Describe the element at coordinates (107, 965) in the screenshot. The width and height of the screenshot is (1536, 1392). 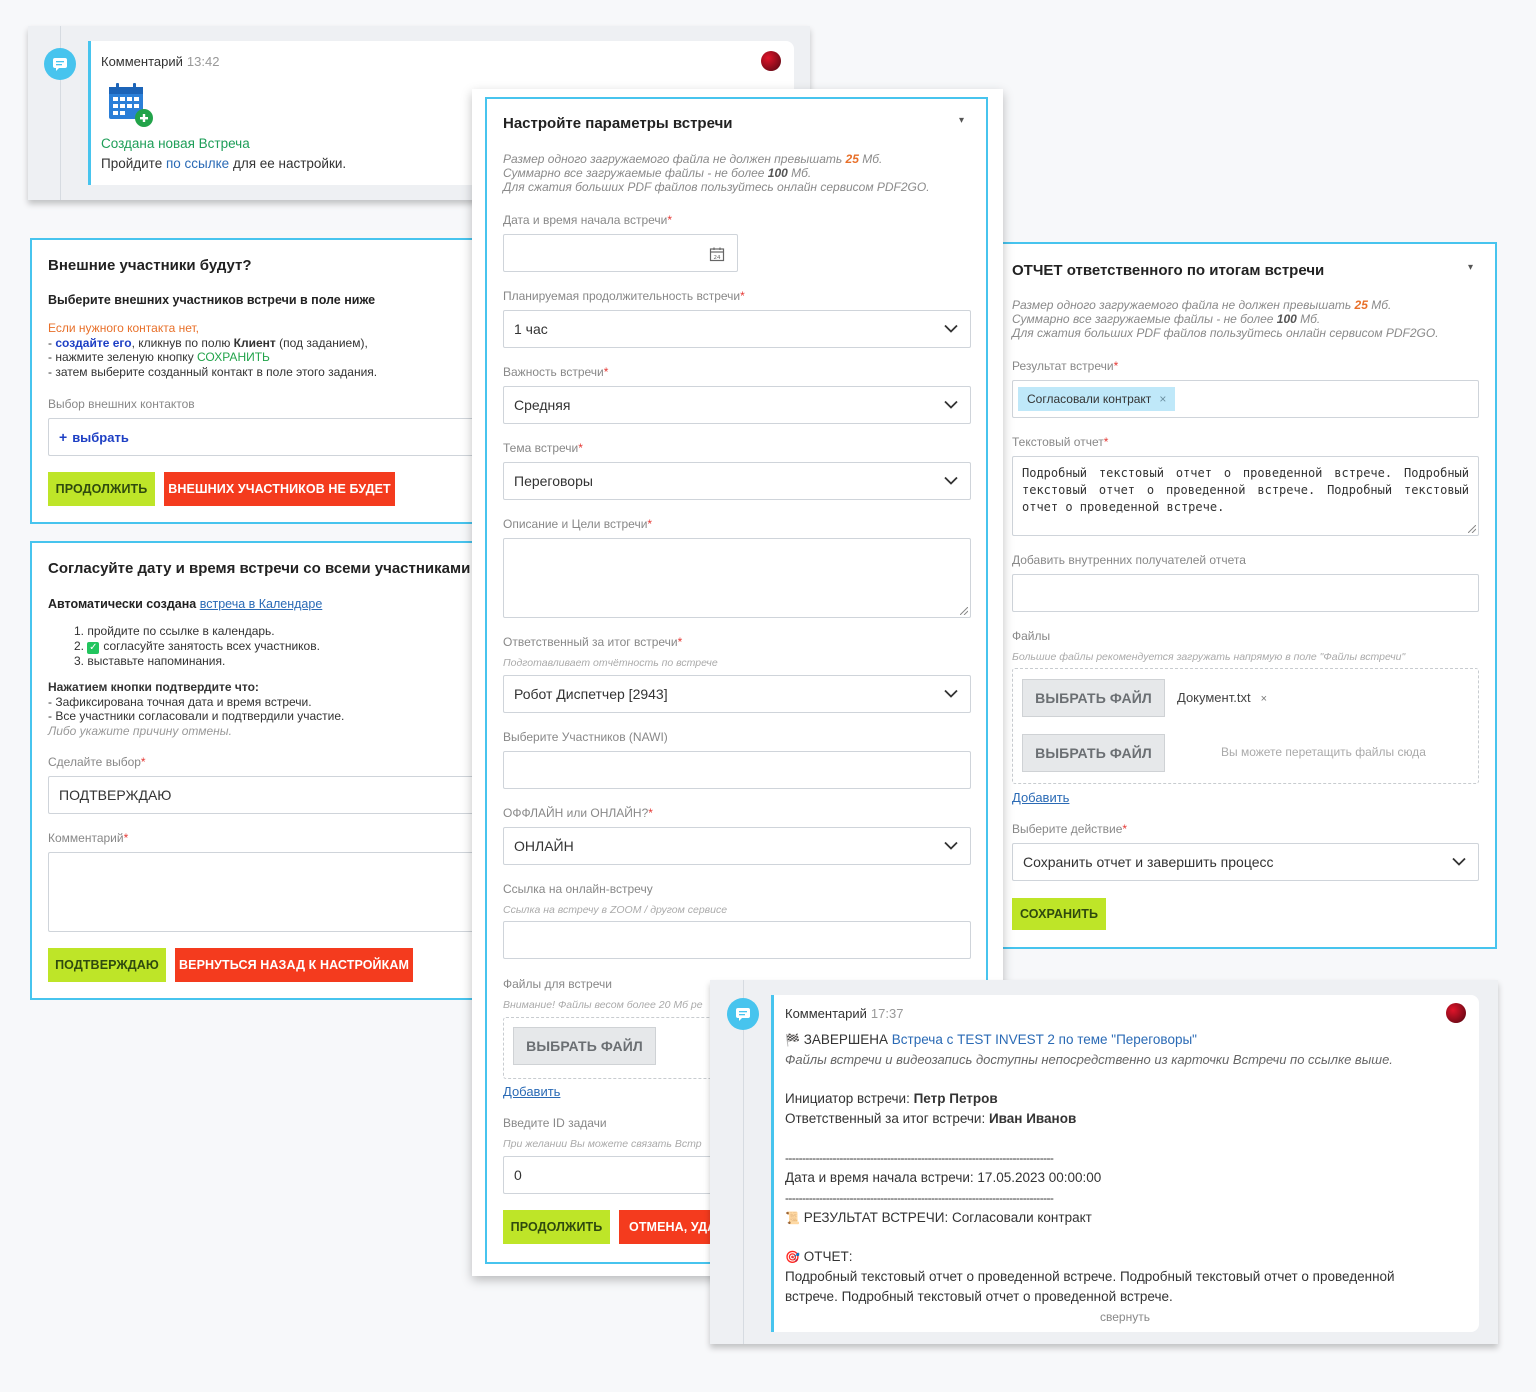
I see `confirm-button: Подтверждаю` at that location.